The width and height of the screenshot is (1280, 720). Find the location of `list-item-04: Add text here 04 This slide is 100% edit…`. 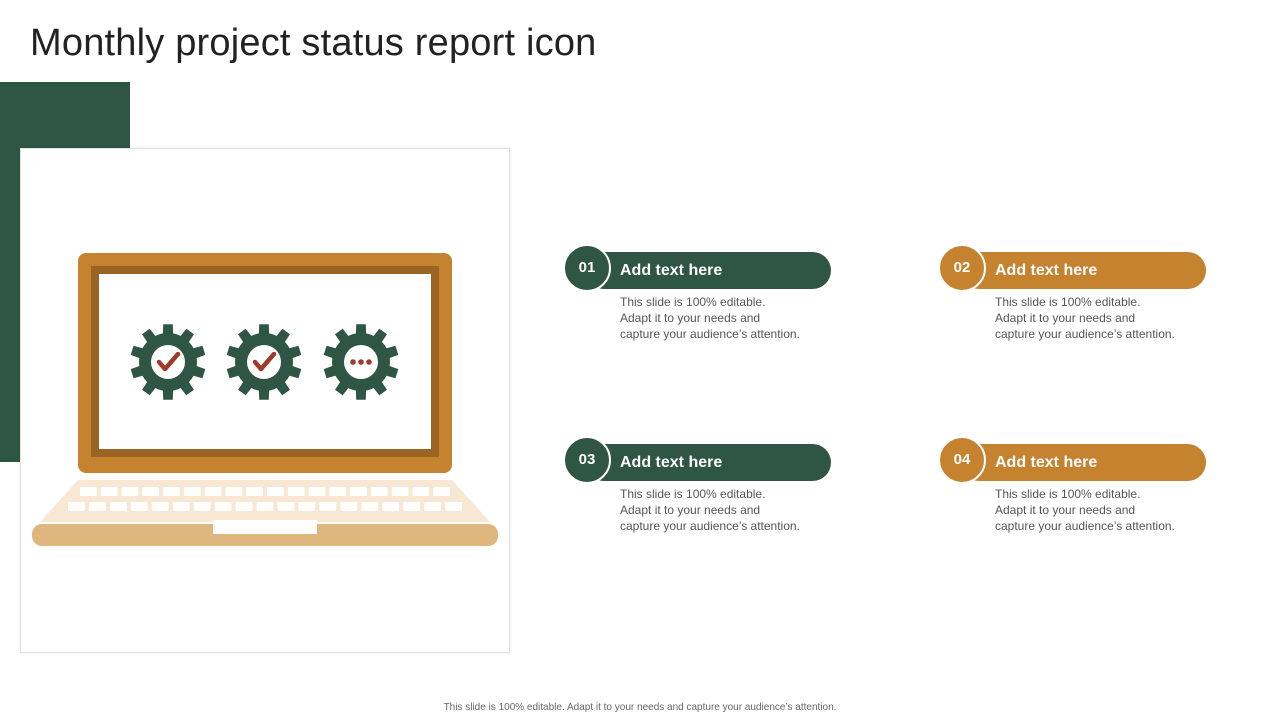

list-item-04: Add text here 04 This slide is 100% edit… is located at coordinates (1073, 488).